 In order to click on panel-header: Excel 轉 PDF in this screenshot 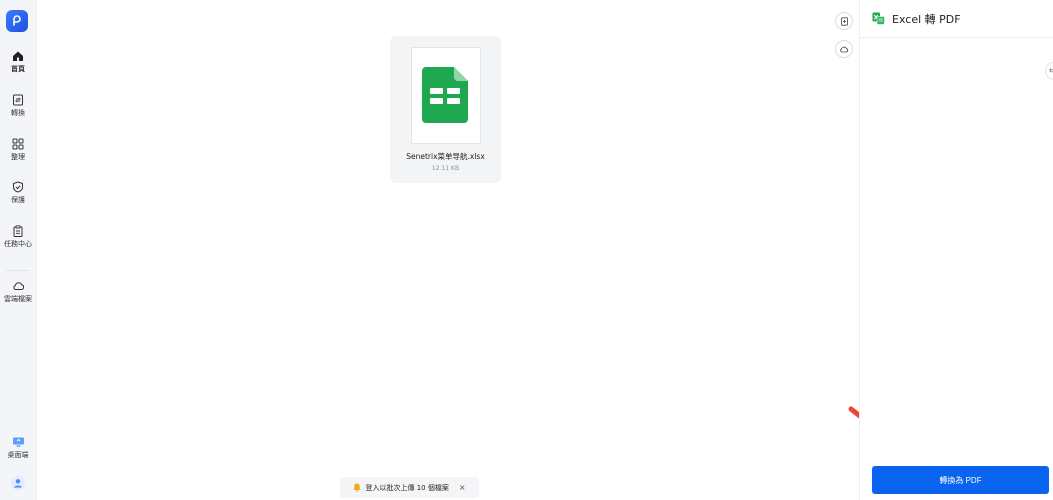, I will do `click(956, 19)`.